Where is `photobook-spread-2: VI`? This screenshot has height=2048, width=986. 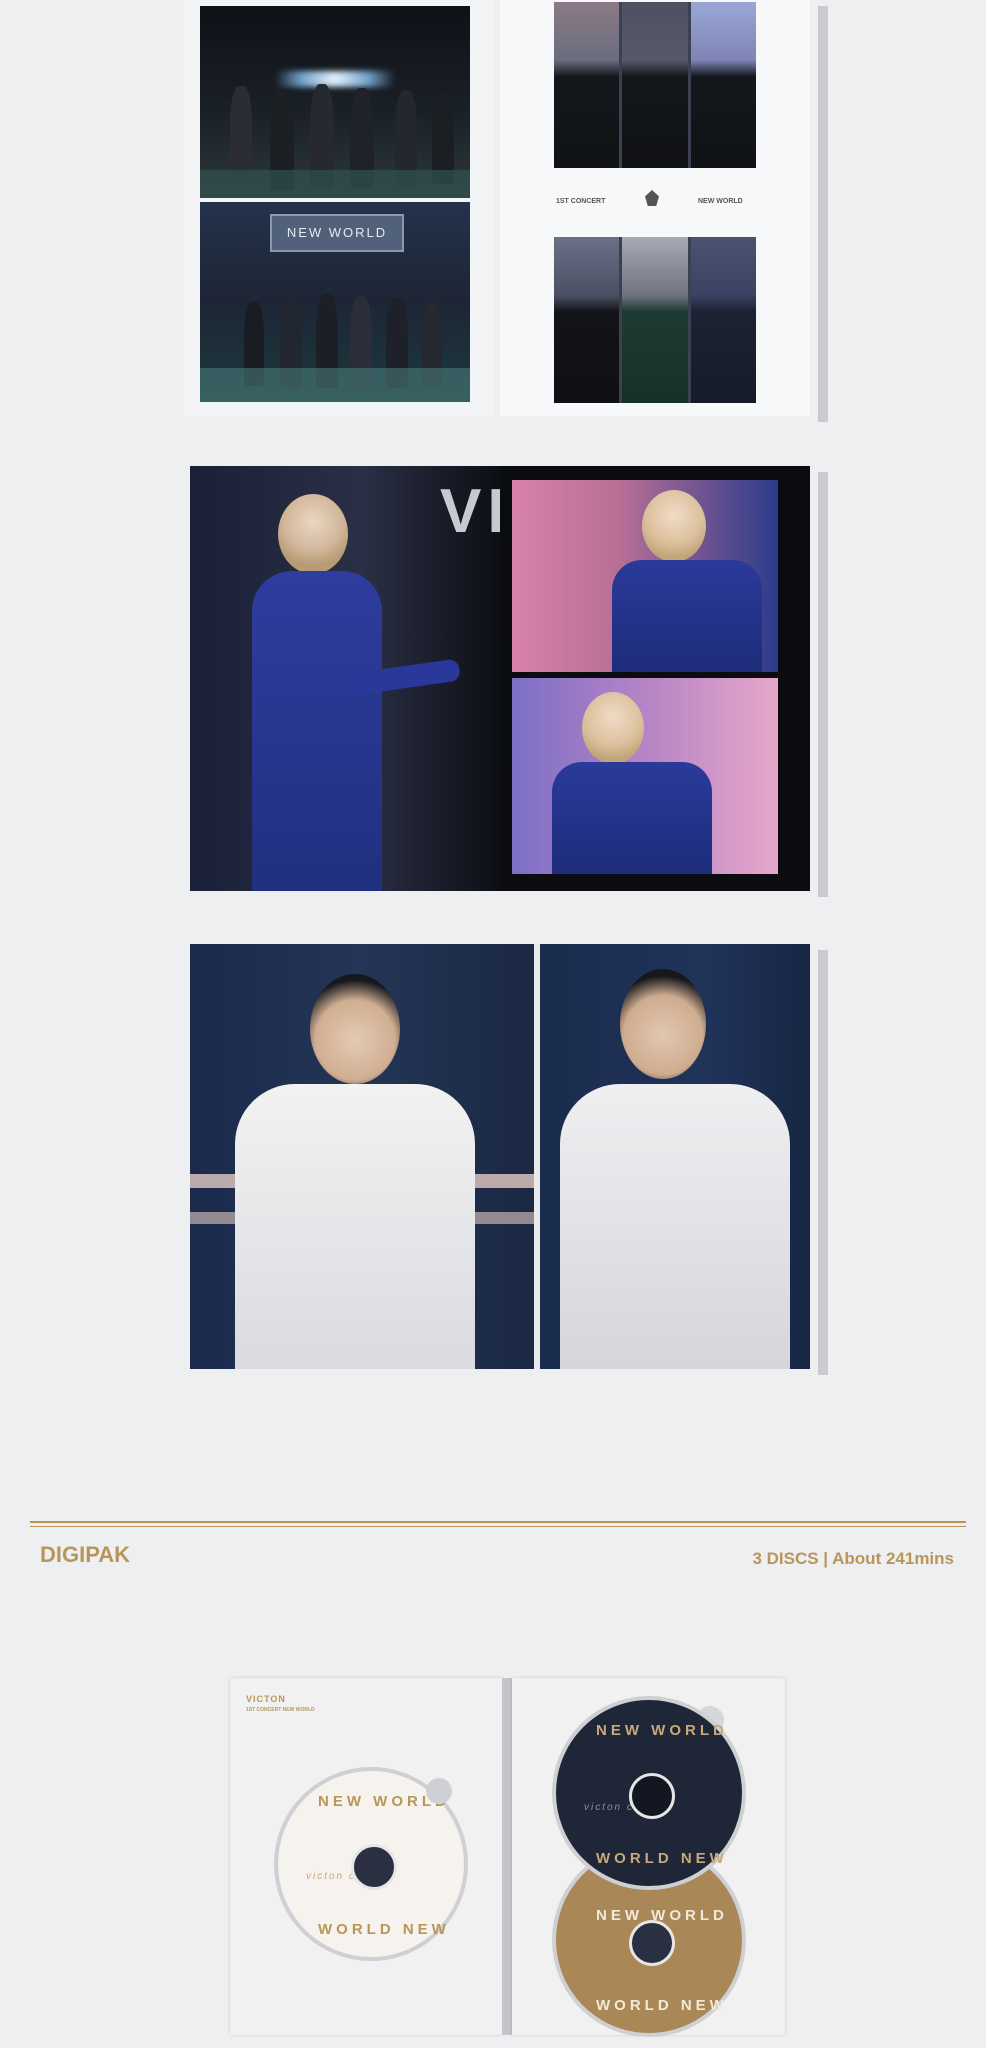
photobook-spread-2: VI is located at coordinates (509, 681).